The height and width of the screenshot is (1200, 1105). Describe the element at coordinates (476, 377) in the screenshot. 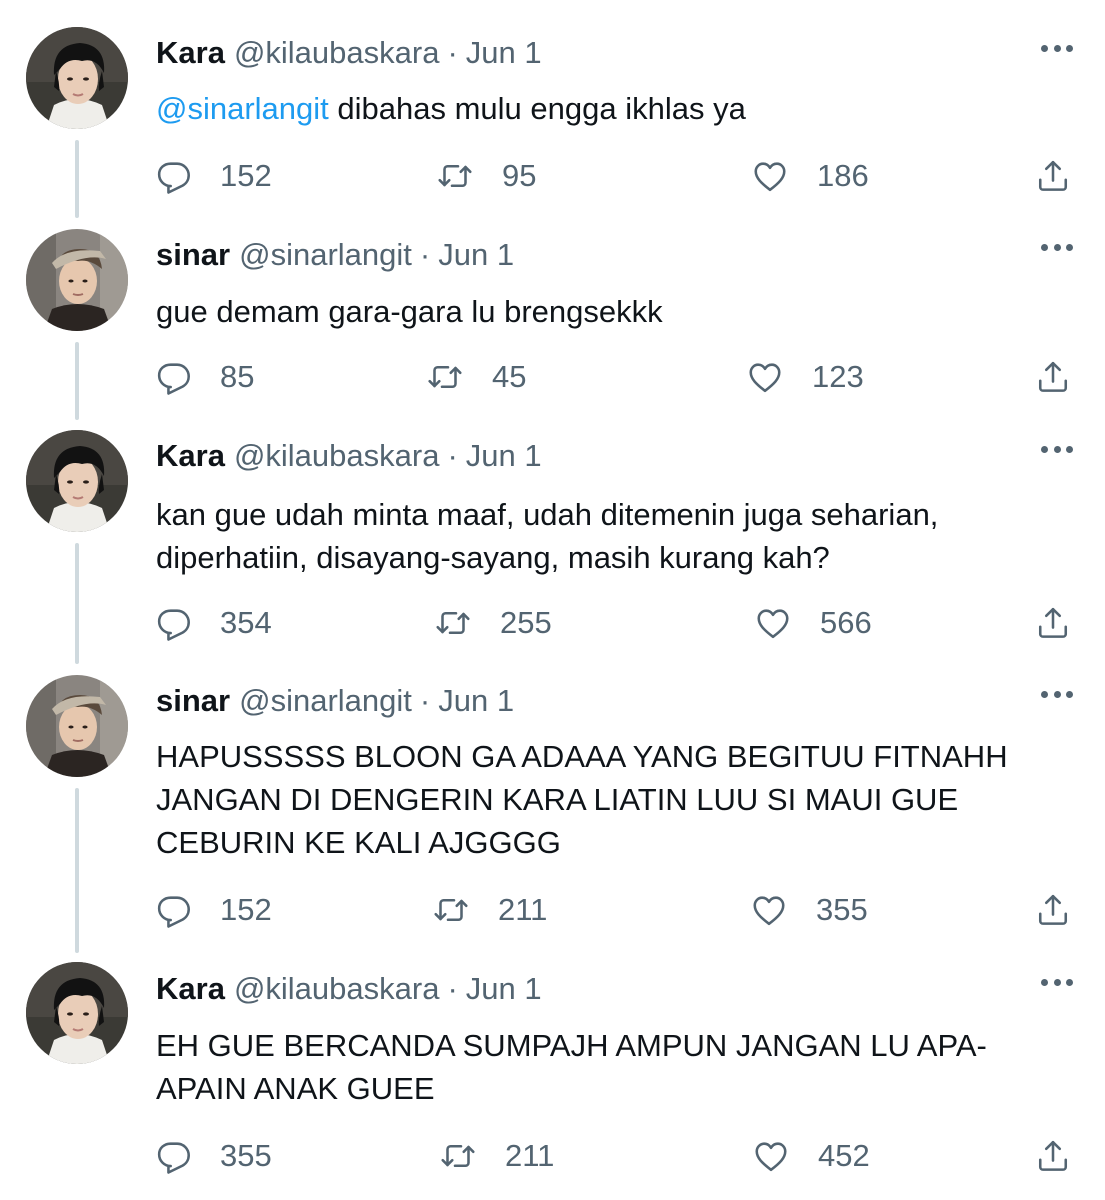

I see `retweet-button: 45` at that location.